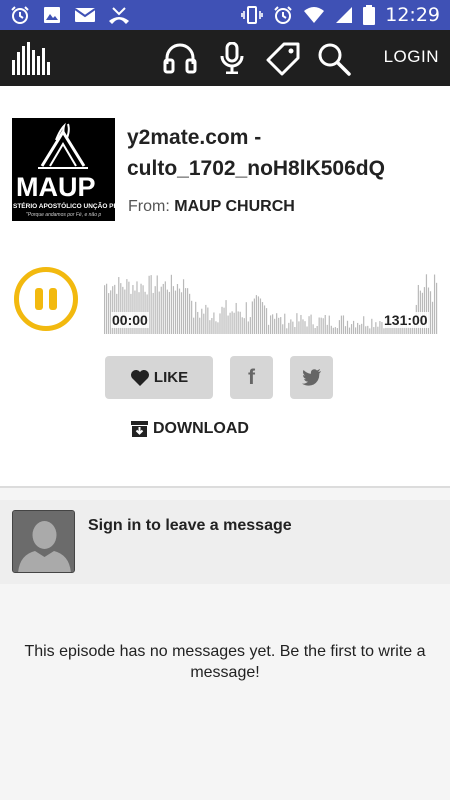  What do you see at coordinates (225, 487) in the screenshot?
I see `section-divider` at bounding box center [225, 487].